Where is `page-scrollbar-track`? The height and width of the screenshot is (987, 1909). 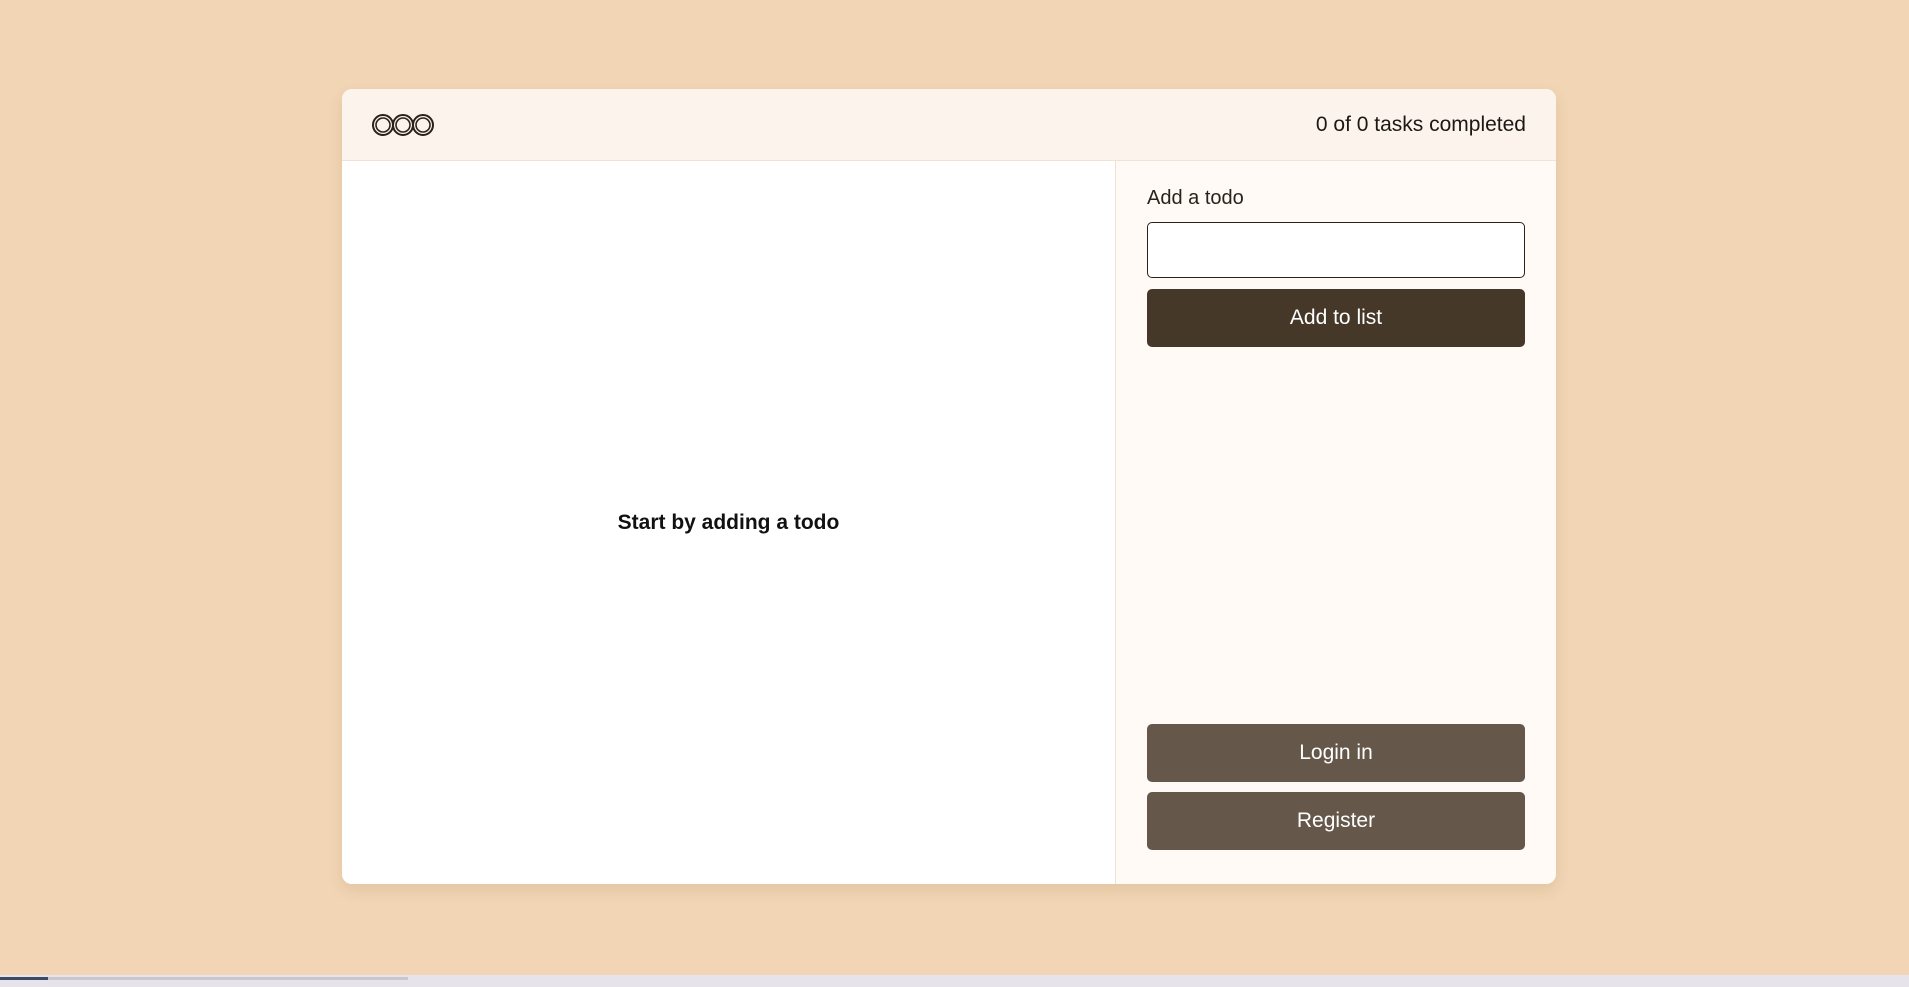 page-scrollbar-track is located at coordinates (1904, 487).